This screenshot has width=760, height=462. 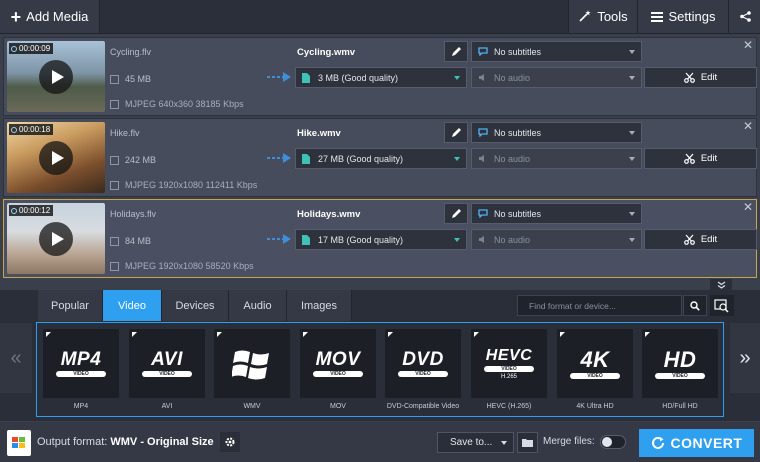 I want to click on output-filename: Holidays.wmv, so click(x=328, y=214).